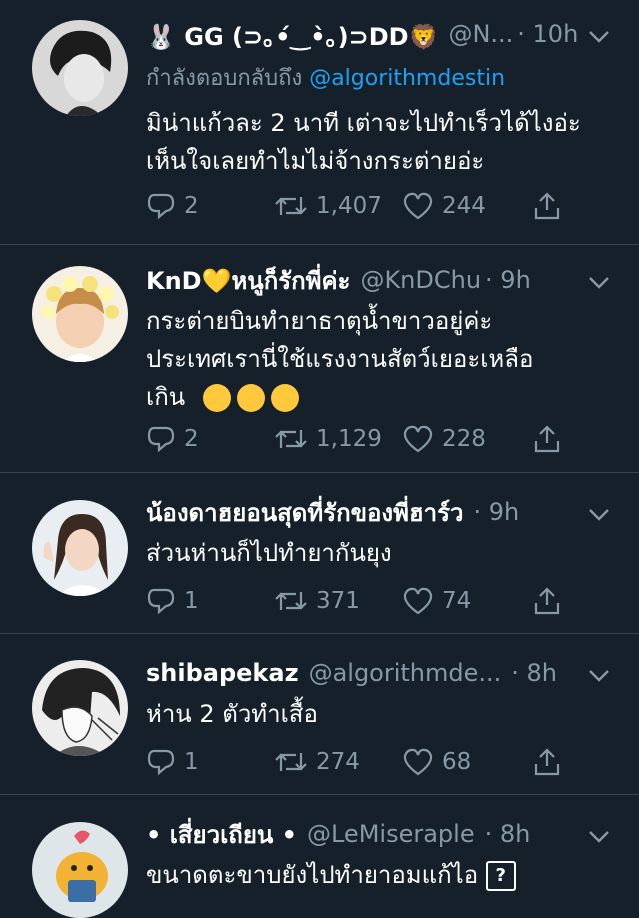 The image size is (639, 918). Describe the element at coordinates (457, 762) in the screenshot. I see `like-count: 68` at that location.